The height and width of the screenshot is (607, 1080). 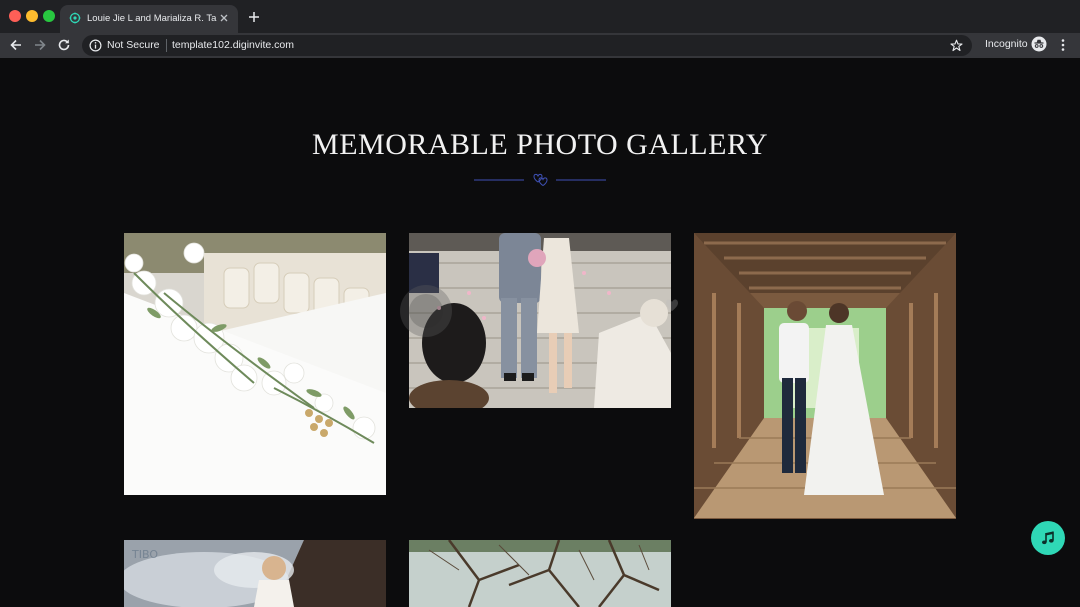 I want to click on address-bar: Not Secure template102.diginvite.com, so click(x=527, y=45).